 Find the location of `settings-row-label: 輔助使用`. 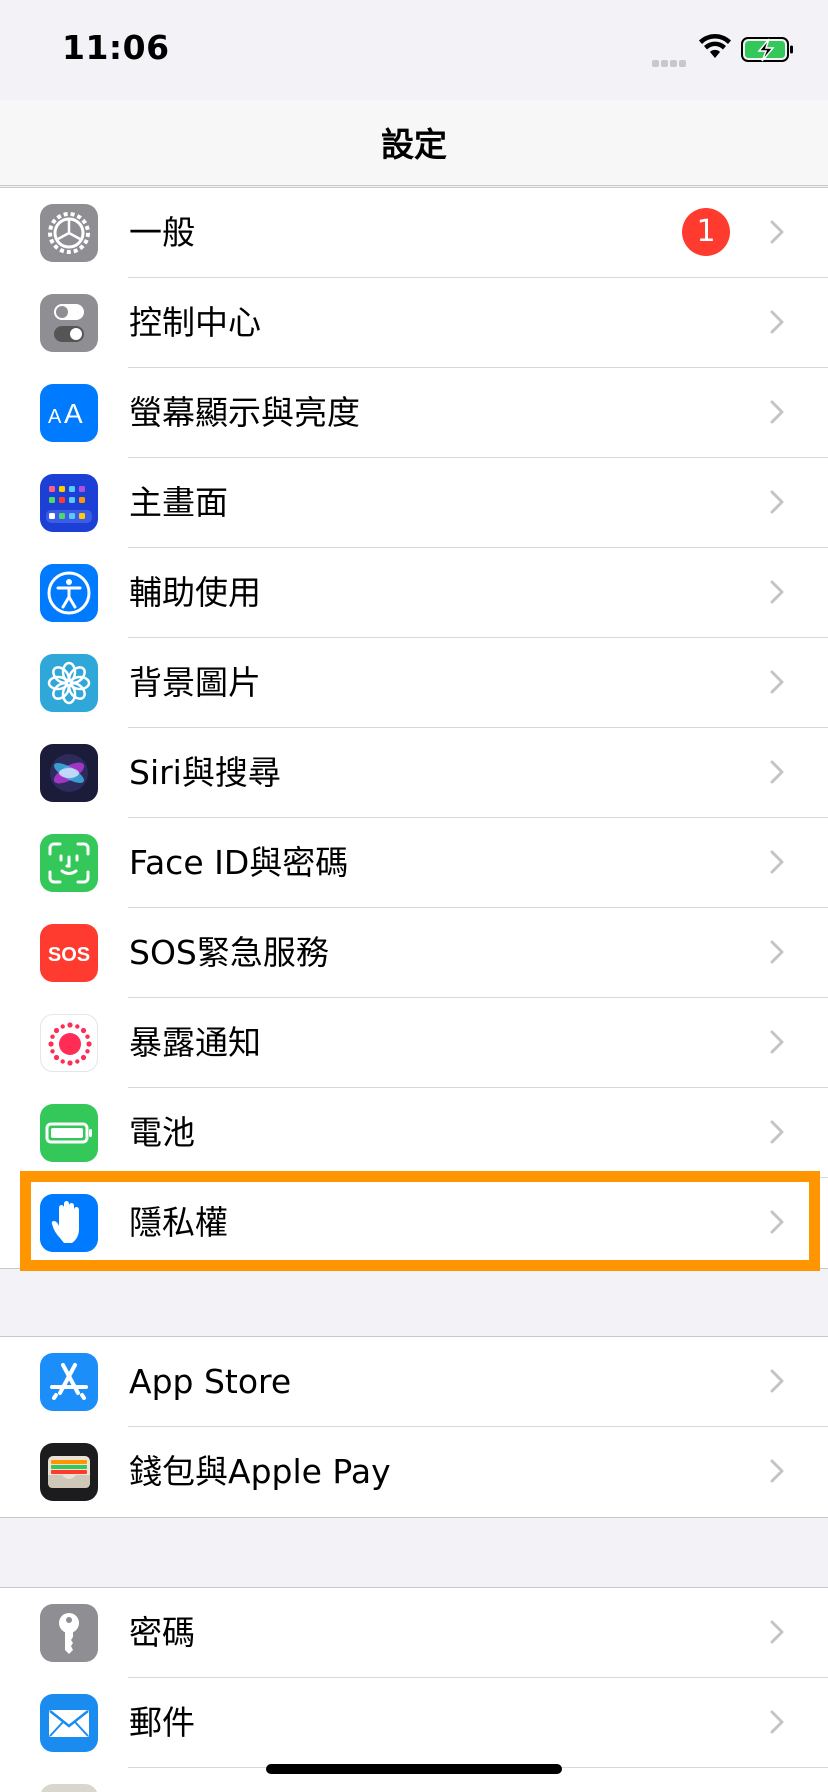

settings-row-label: 輔助使用 is located at coordinates (195, 592).